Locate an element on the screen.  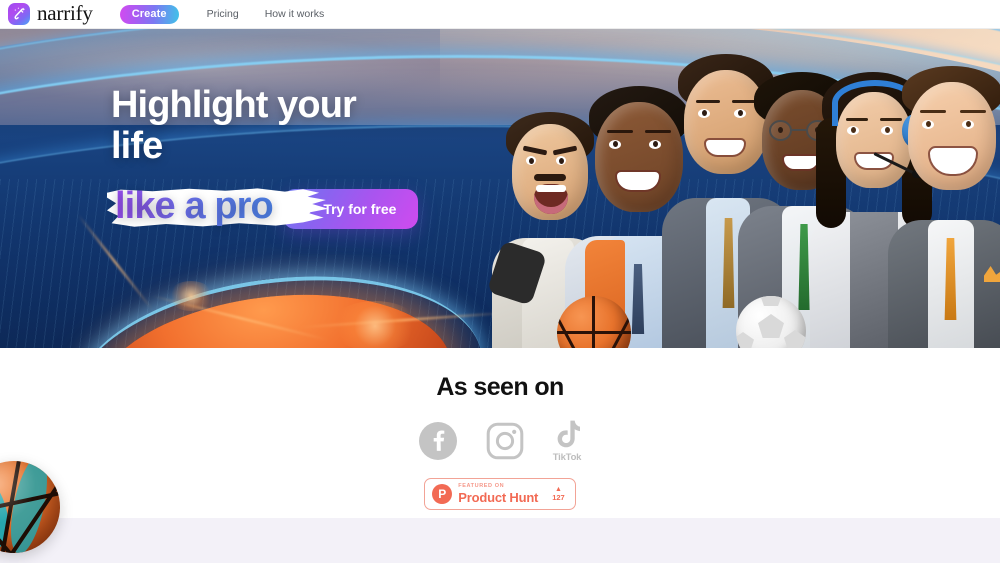
facebook-logo is located at coordinates (437, 441).